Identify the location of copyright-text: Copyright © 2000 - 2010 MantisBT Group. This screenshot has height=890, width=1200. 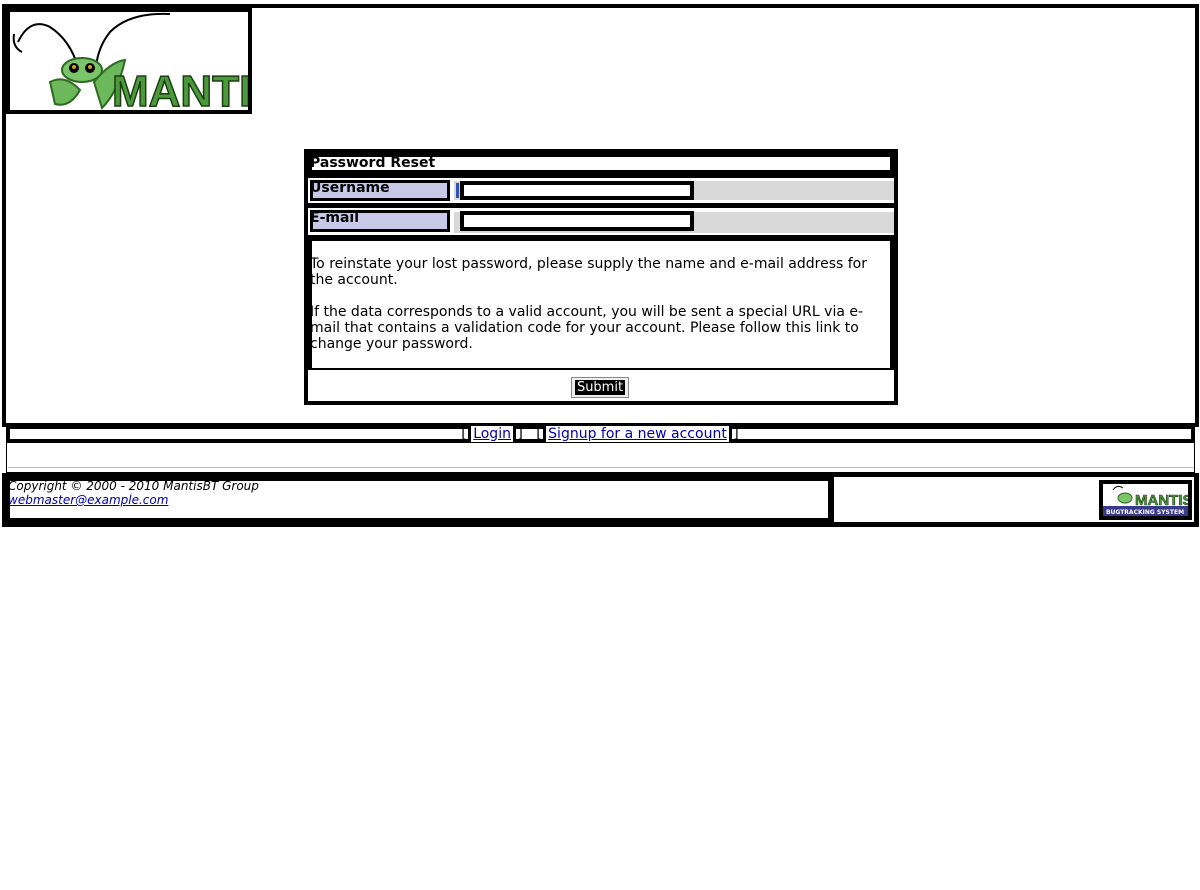
(133, 486).